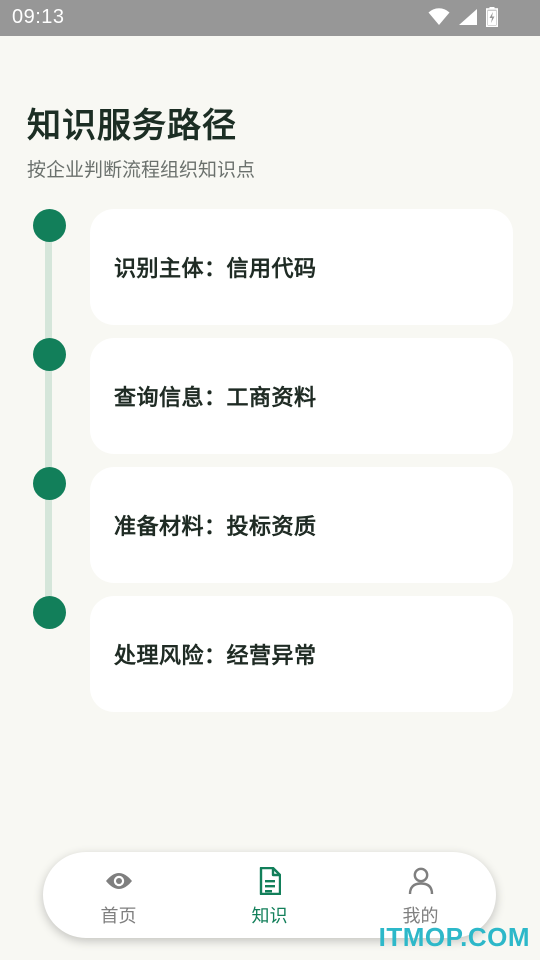 The width and height of the screenshot is (540, 960). I want to click on battery-charging-icon, so click(492, 17).